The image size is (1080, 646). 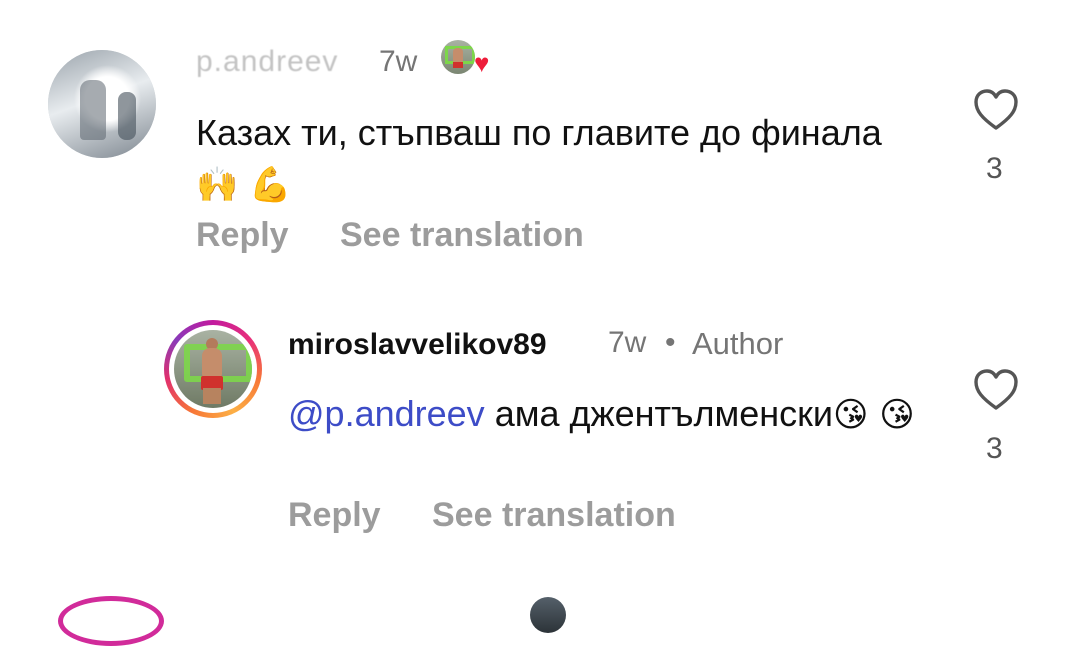 What do you see at coordinates (417, 345) in the screenshot?
I see `comment-username: miroslavvelikov89` at bounding box center [417, 345].